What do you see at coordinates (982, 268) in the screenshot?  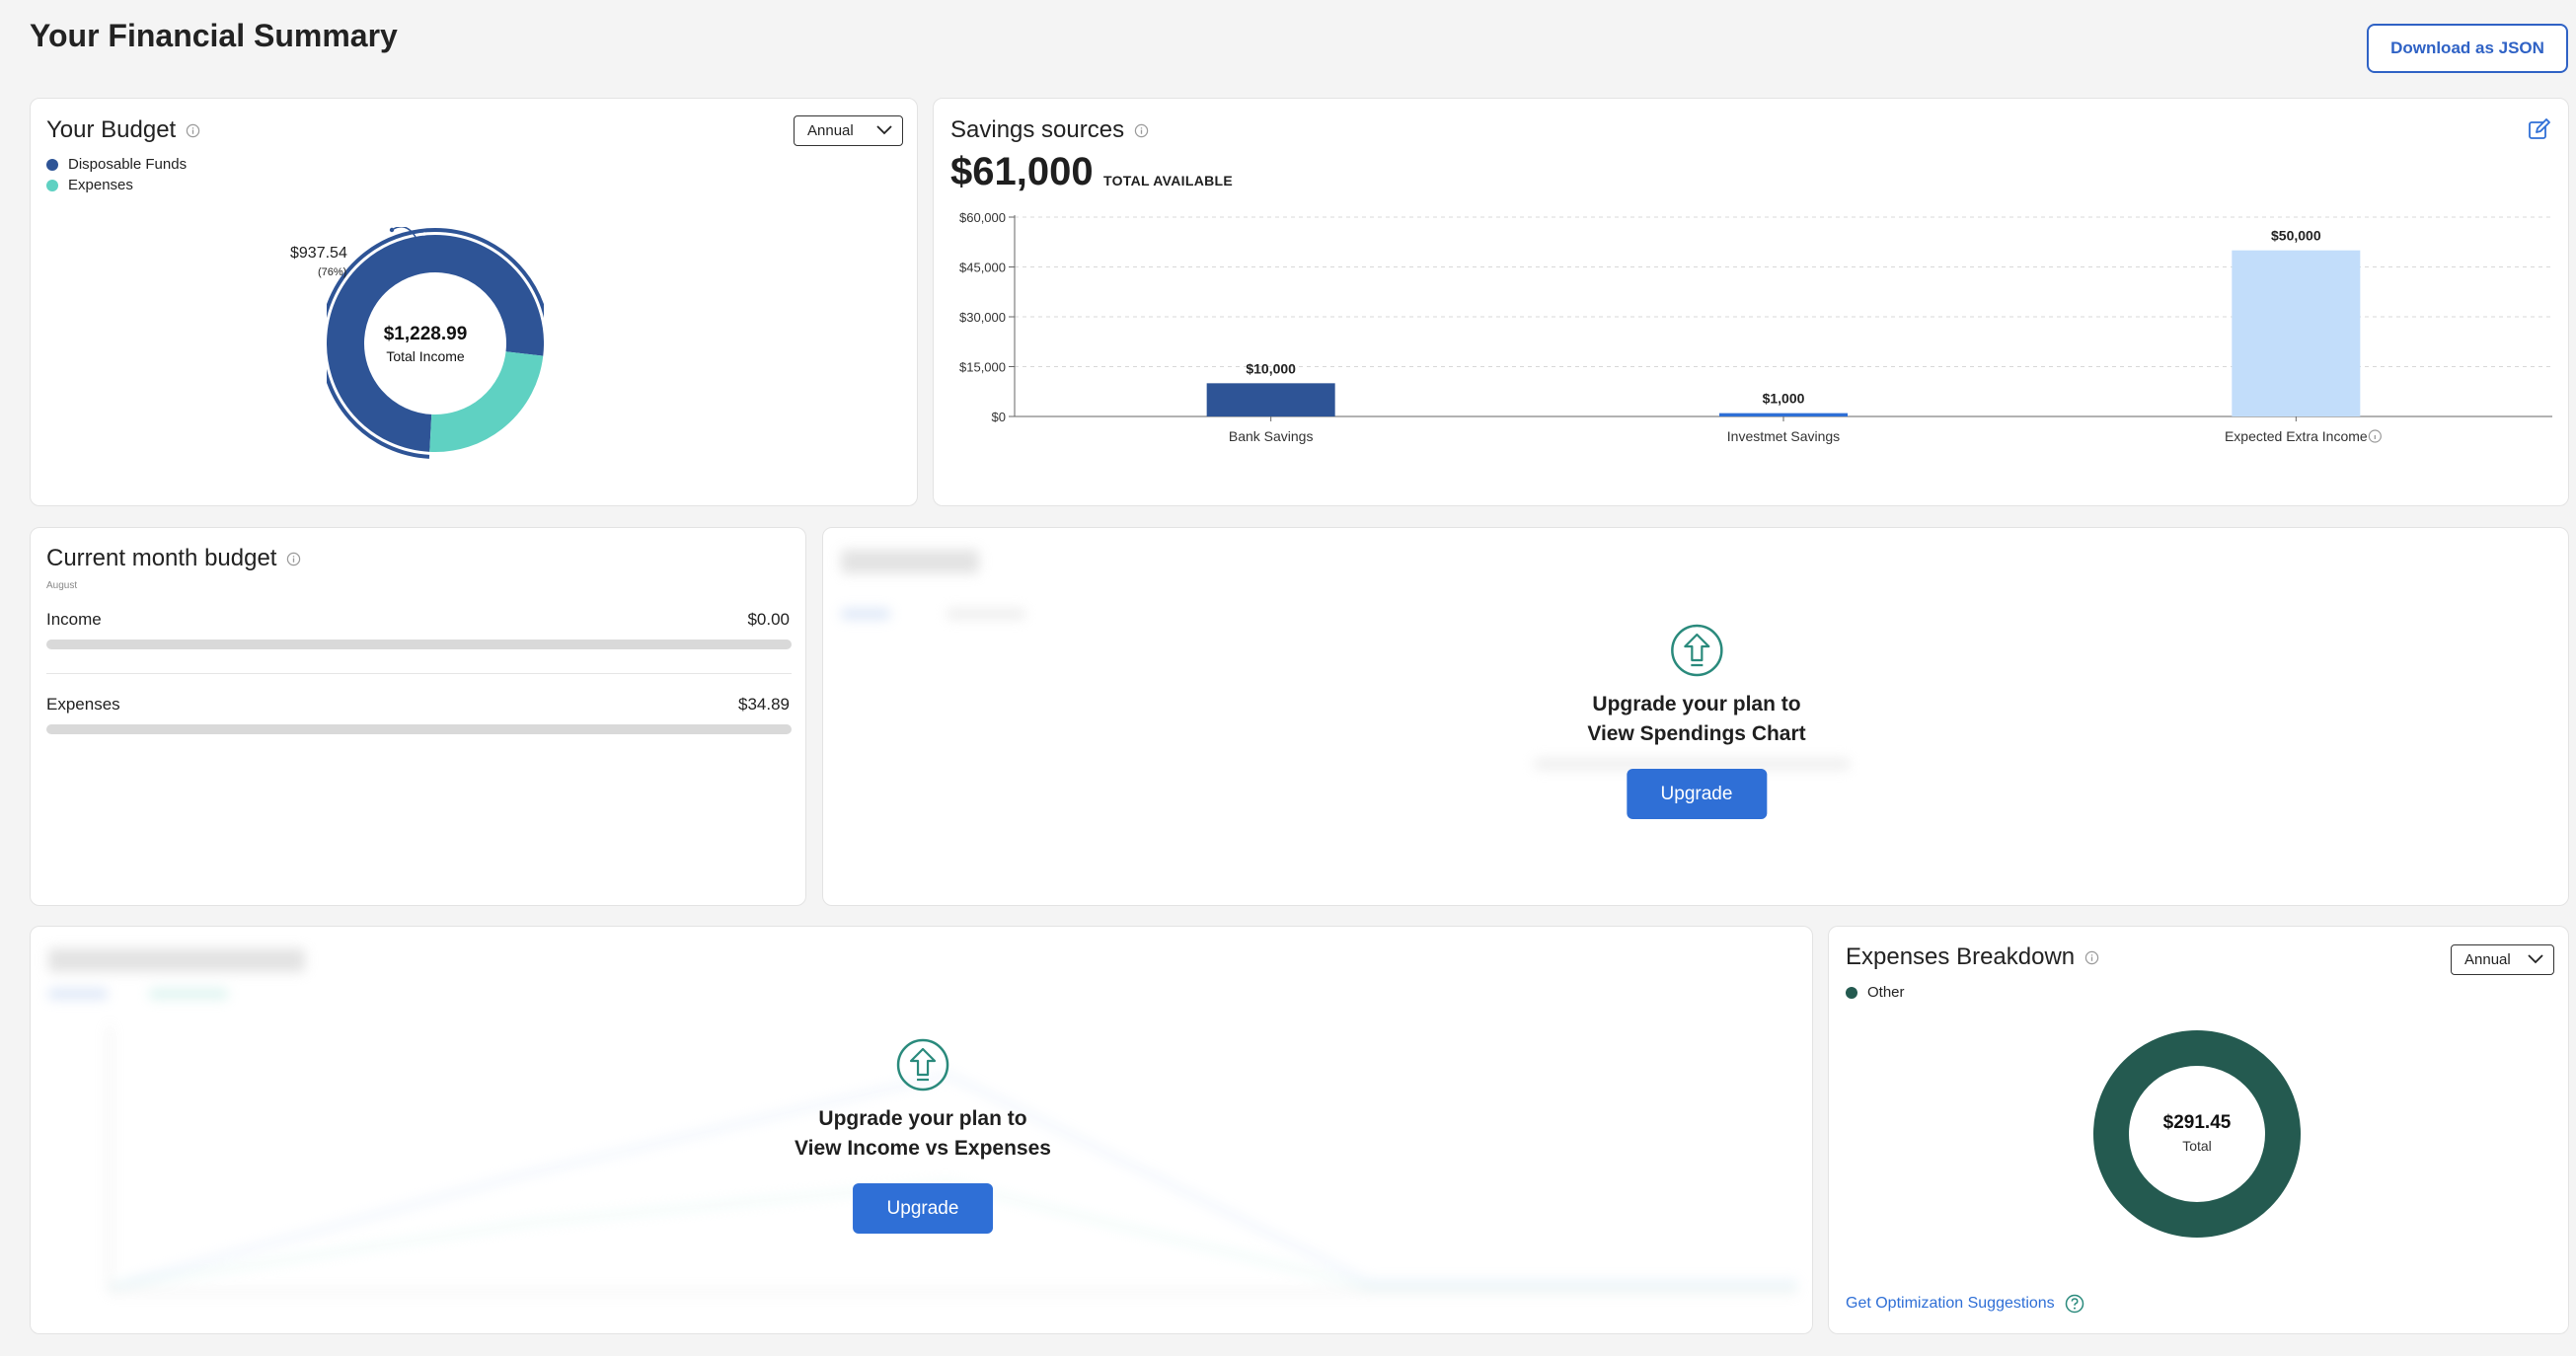 I see `y-tick-label: $45,000` at bounding box center [982, 268].